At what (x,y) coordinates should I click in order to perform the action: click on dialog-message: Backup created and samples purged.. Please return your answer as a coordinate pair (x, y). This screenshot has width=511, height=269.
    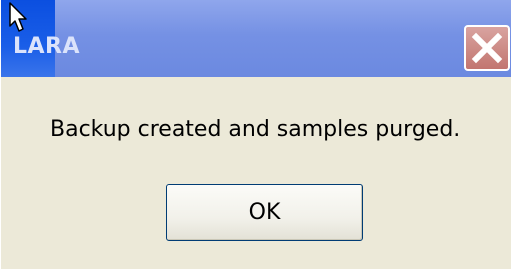
    Looking at the image, I should click on (255, 129).